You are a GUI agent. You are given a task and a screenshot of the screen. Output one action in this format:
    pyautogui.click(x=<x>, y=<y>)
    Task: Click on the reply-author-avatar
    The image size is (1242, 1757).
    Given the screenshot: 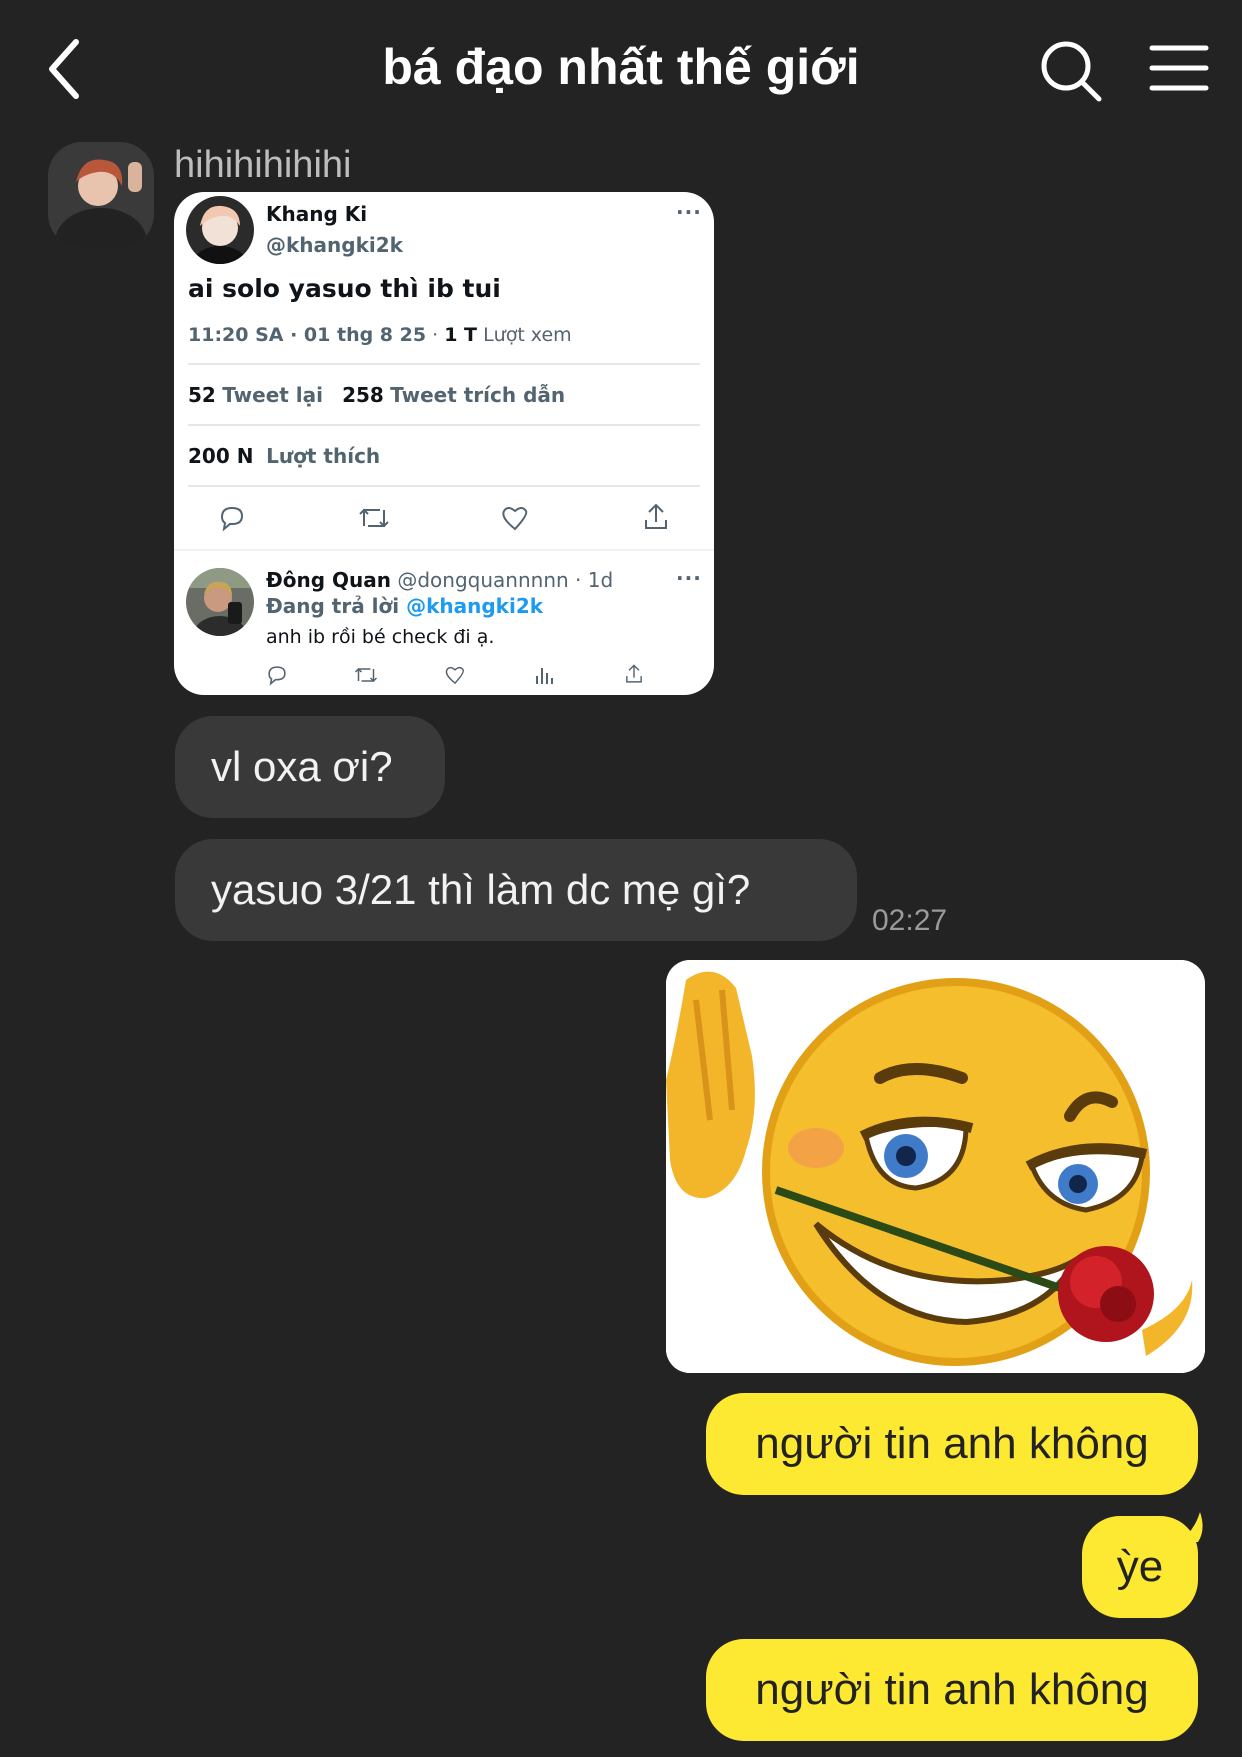 What is the action you would take?
    pyautogui.click(x=220, y=602)
    